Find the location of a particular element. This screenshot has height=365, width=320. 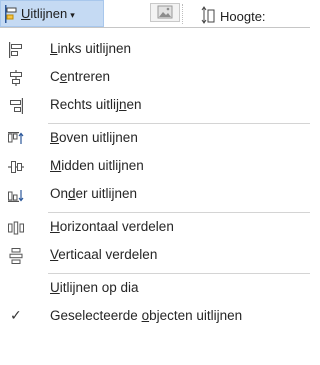

menu-item-label: Uitlijnen op dia is located at coordinates (94, 287).